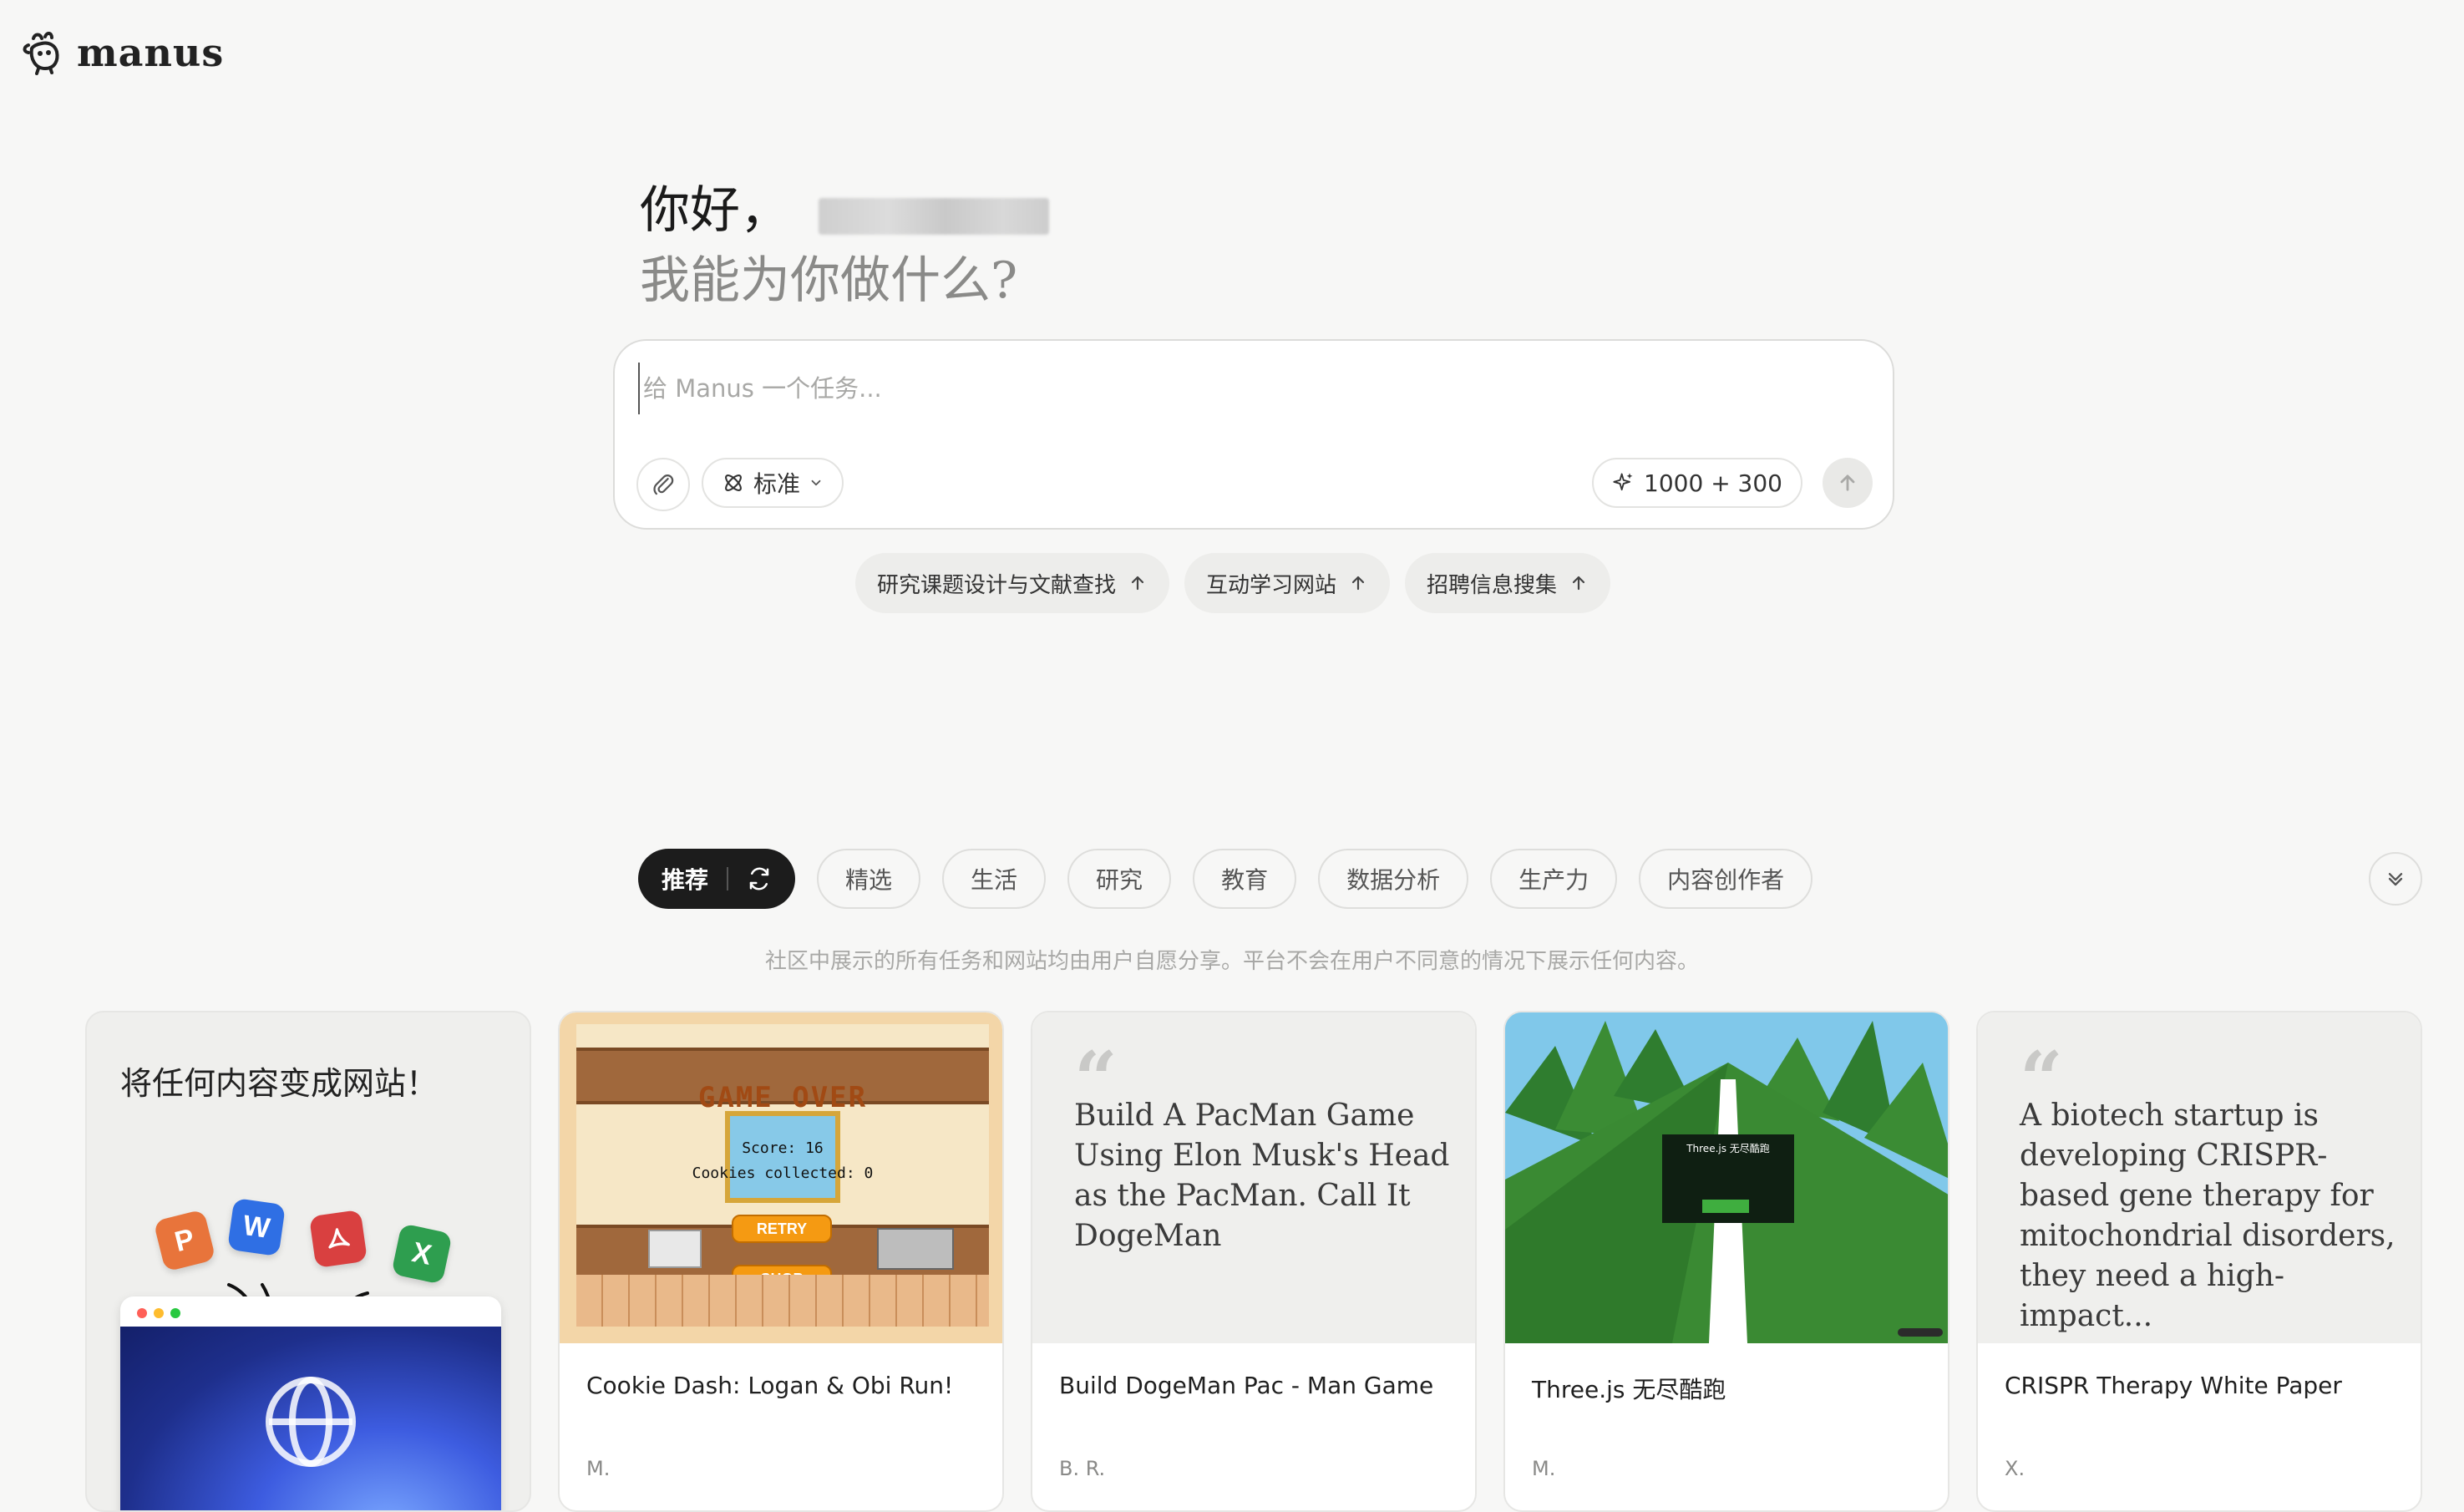 This screenshot has height=1512, width=2464. What do you see at coordinates (760, 878) in the screenshot?
I see `refresh-icon` at bounding box center [760, 878].